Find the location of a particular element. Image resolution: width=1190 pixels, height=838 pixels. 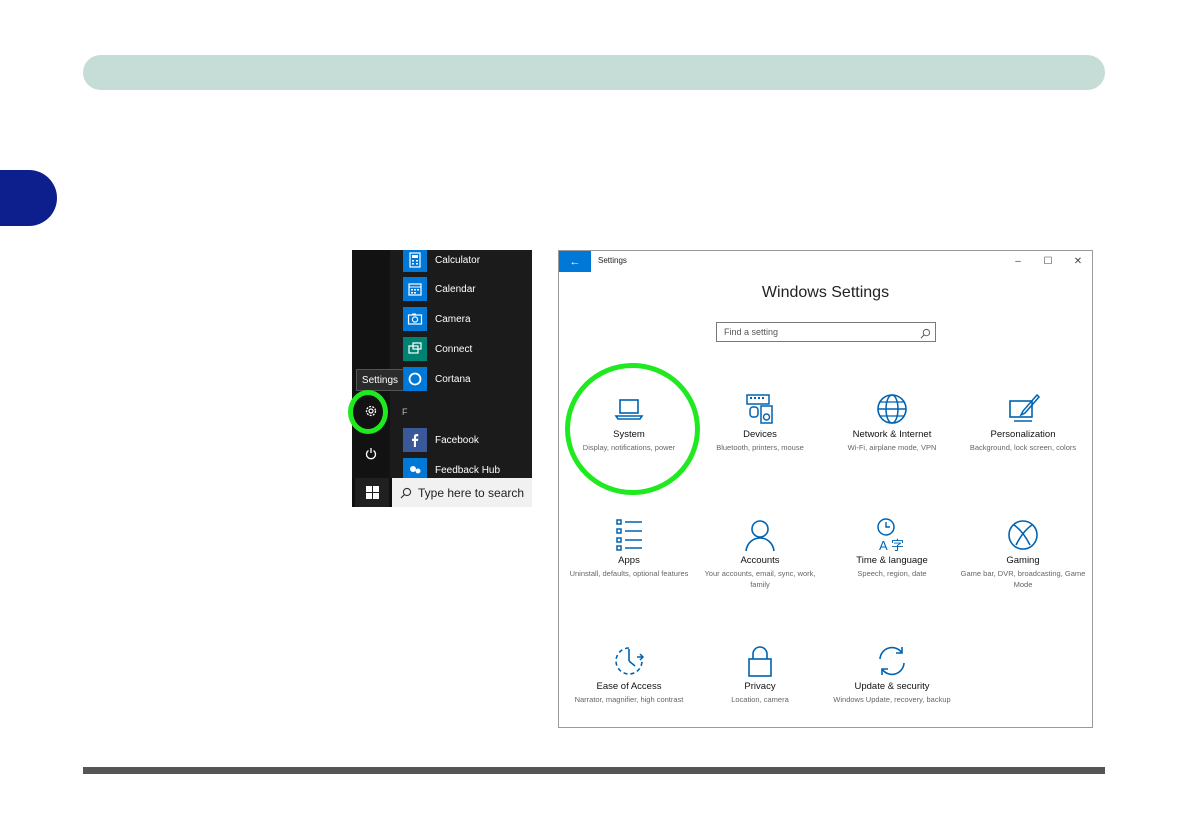

power-icon is located at coordinates (371, 454).